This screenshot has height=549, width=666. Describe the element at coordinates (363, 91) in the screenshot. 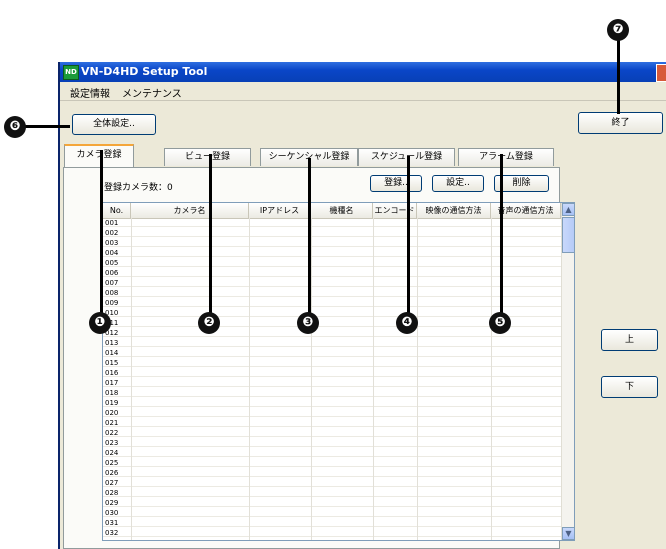

I see `menu-bar: 設定情報 メンテナンス` at that location.